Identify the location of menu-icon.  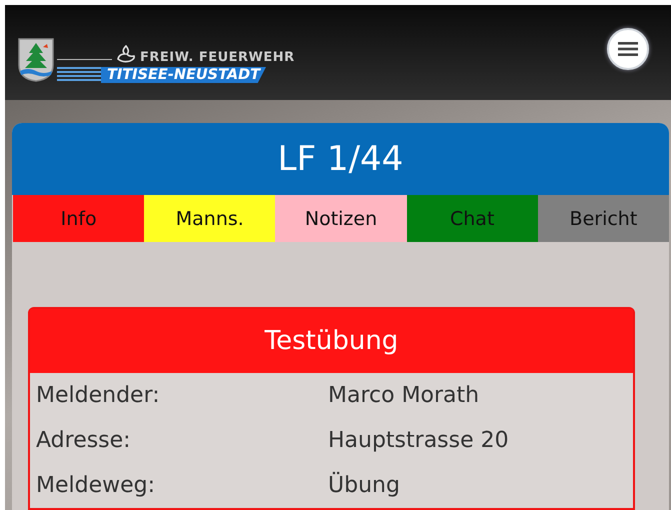
(628, 49).